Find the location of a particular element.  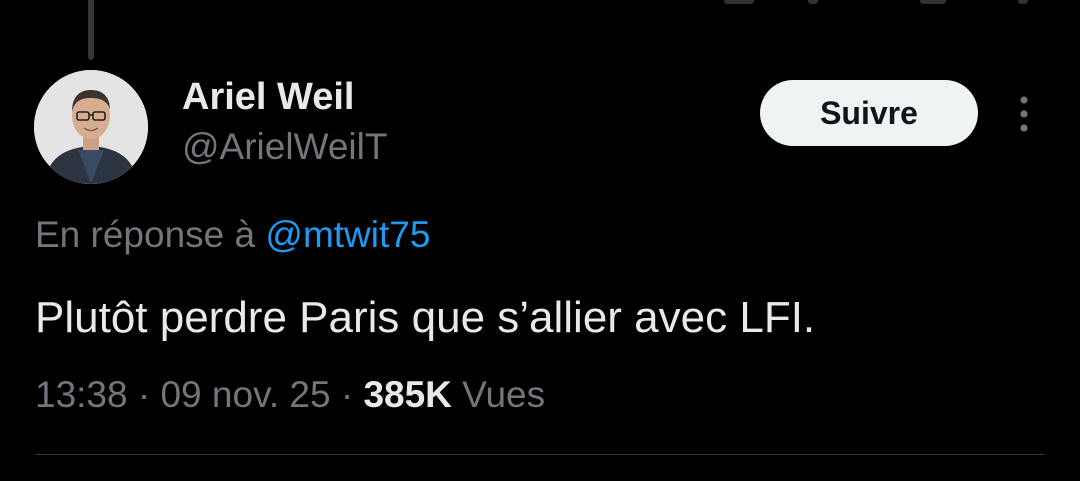

divider is located at coordinates (540, 454).